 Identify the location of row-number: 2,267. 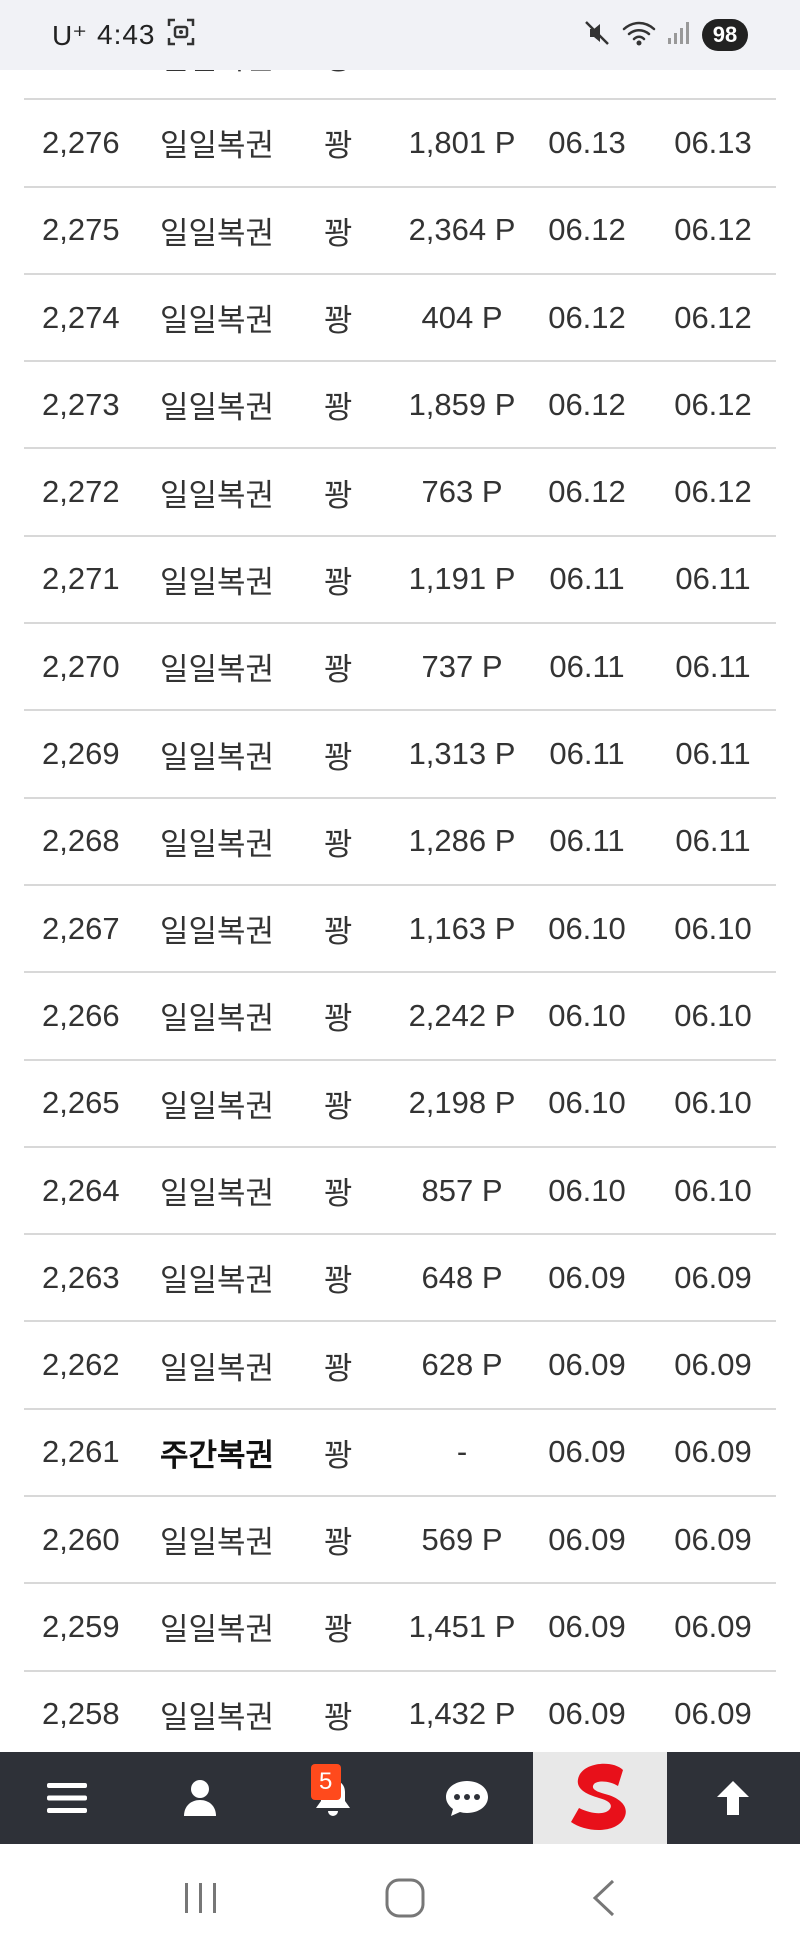
(81, 928).